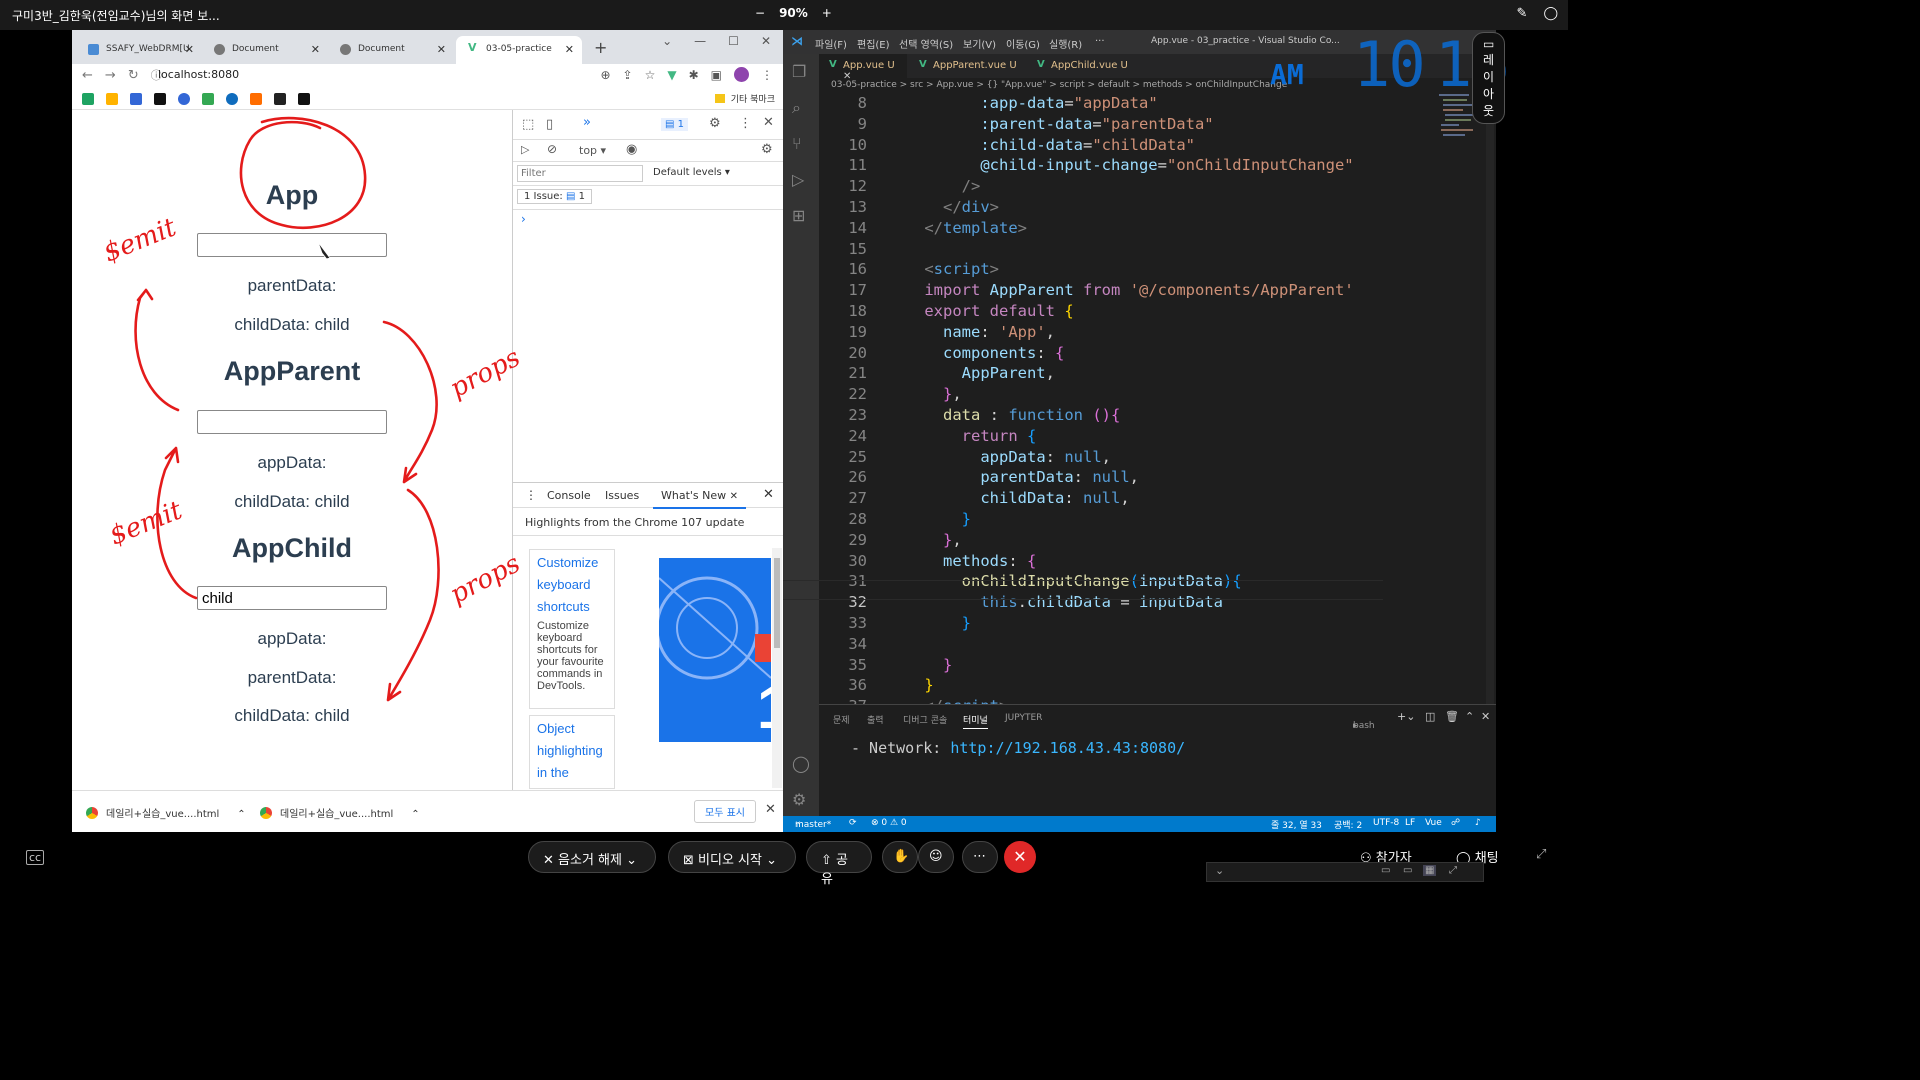 The height and width of the screenshot is (1080, 1920). Describe the element at coordinates (927, 437) in the screenshot. I see `code-line: 24 return {` at that location.